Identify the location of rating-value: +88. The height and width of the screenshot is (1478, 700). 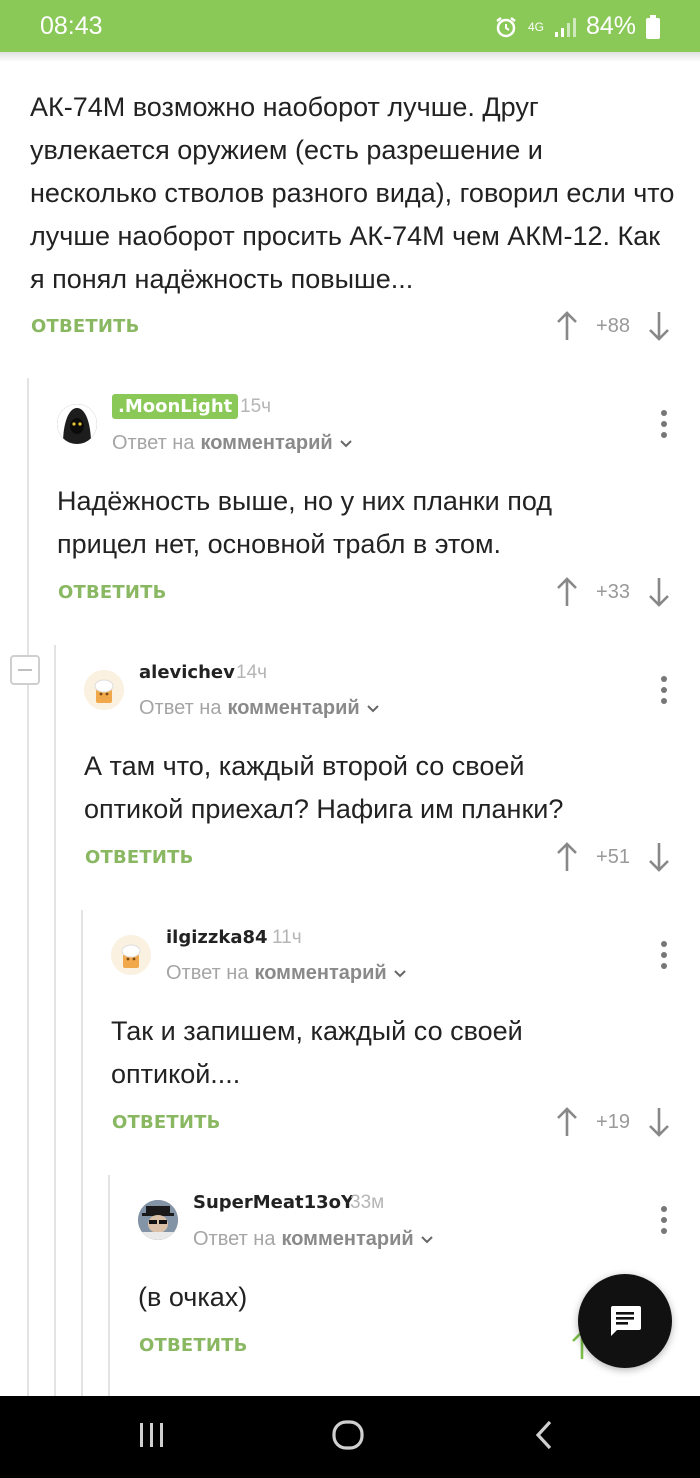
(613, 325).